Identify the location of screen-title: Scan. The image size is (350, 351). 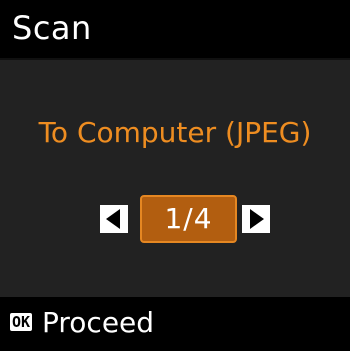
(52, 28).